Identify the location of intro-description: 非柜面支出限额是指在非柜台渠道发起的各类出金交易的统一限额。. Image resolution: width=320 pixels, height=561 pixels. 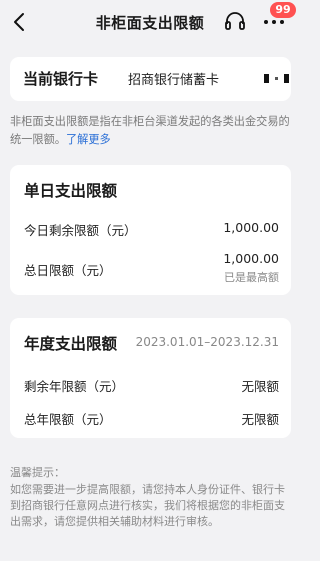
(150, 130).